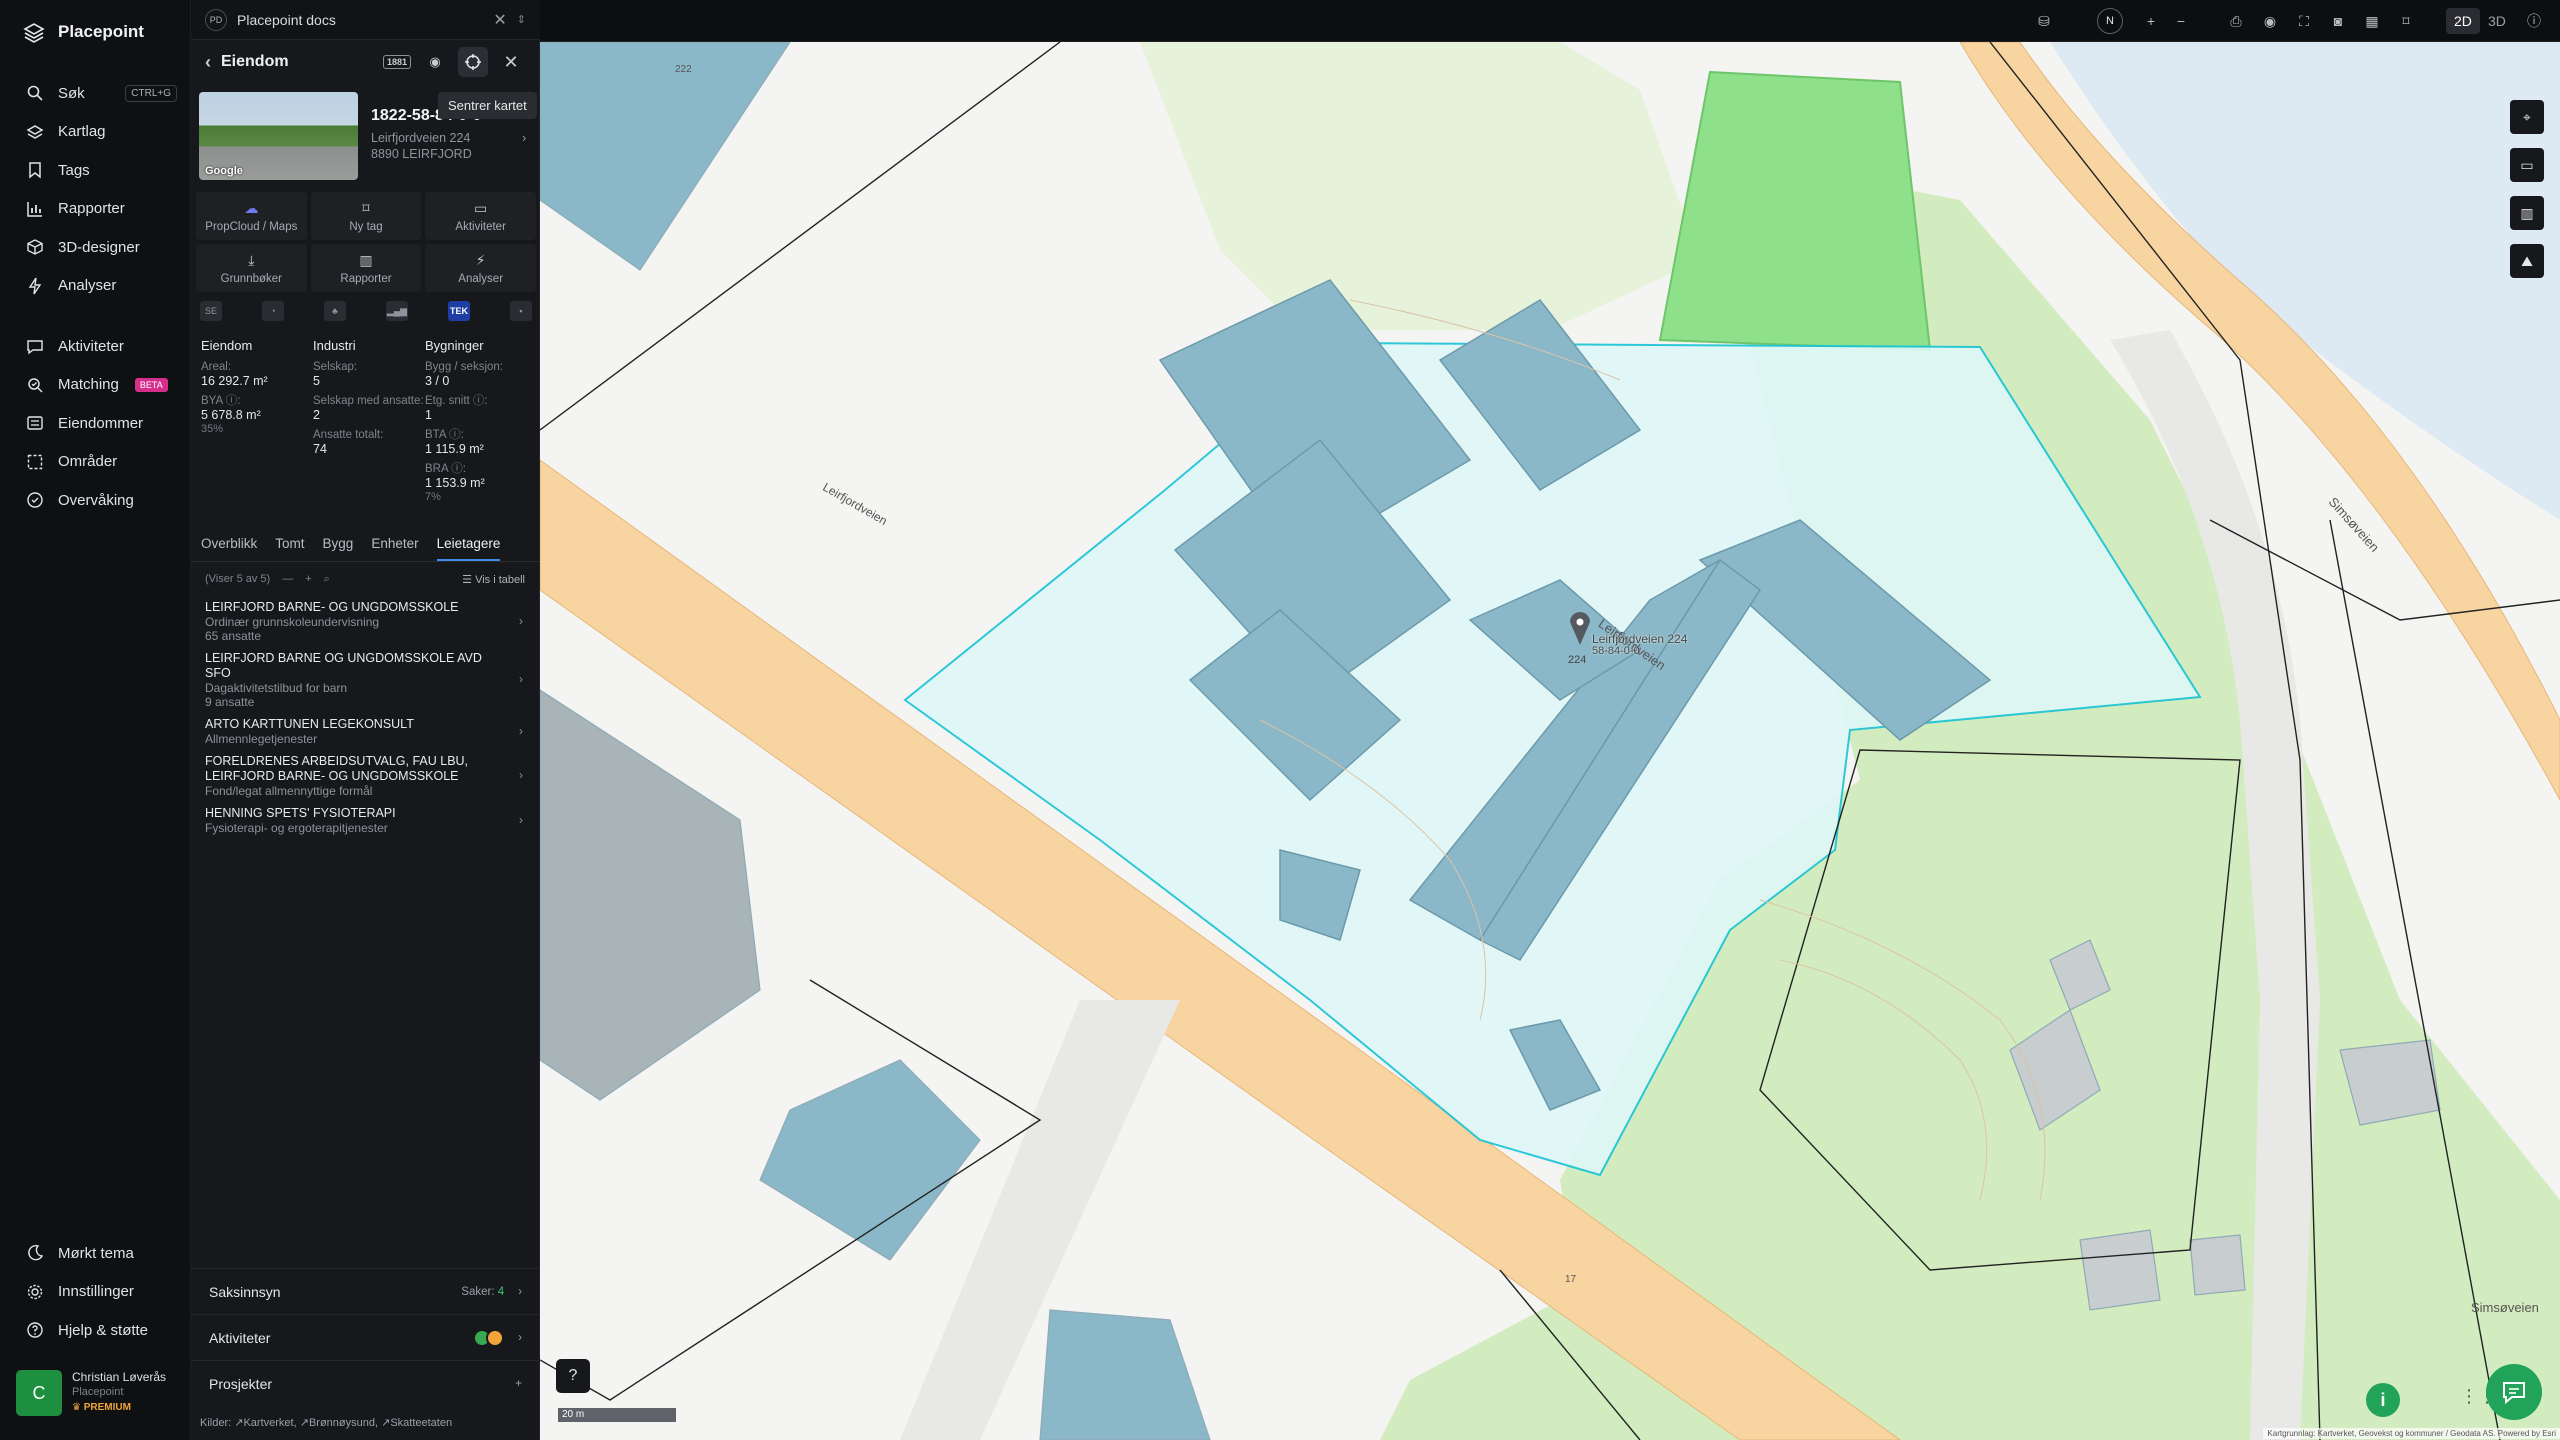 This screenshot has height=1440, width=2560. What do you see at coordinates (366, 216) in the screenshot?
I see `new-tag-button: ⌑ Ny tag` at bounding box center [366, 216].